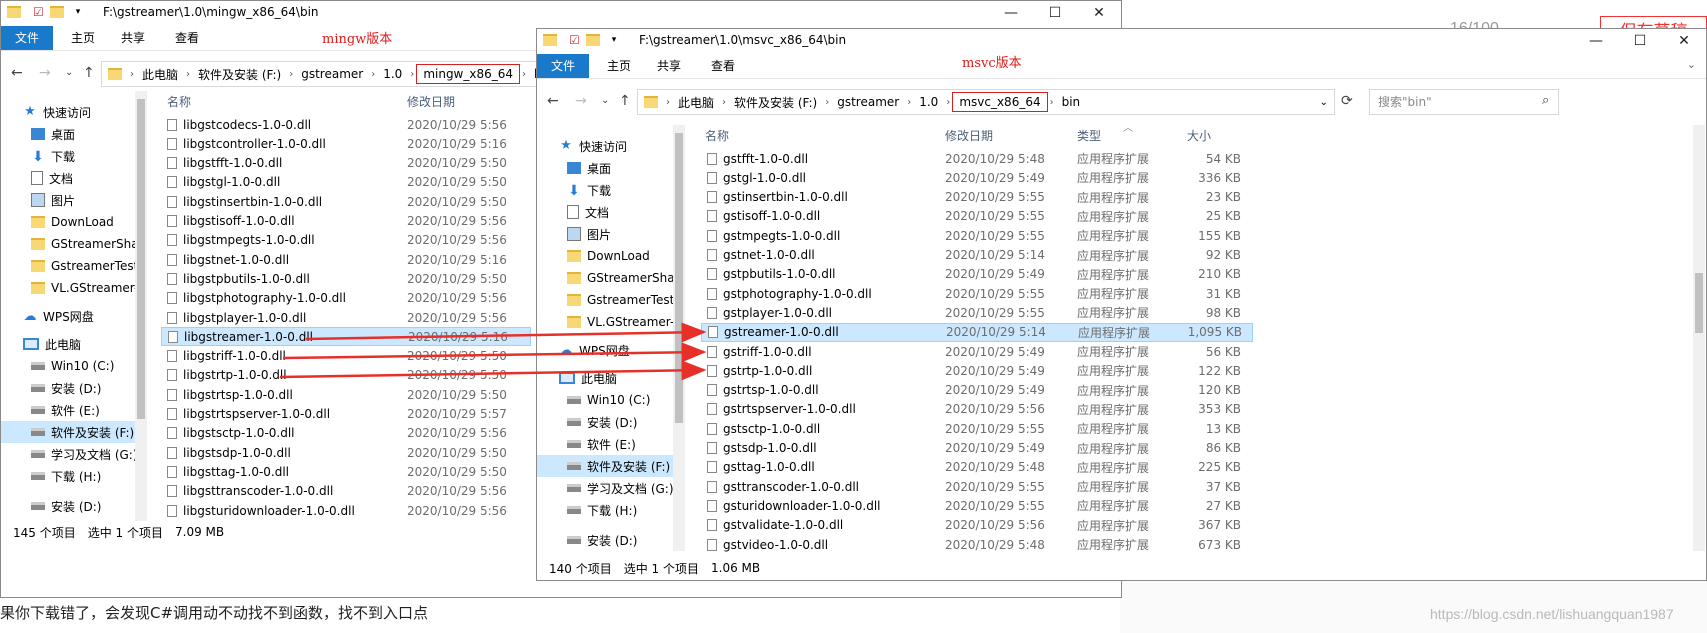 The height and width of the screenshot is (633, 1707). I want to click on file-row: libgstisoff-1.0-0.dll 2020/10/29 5:56, so click(349, 221).